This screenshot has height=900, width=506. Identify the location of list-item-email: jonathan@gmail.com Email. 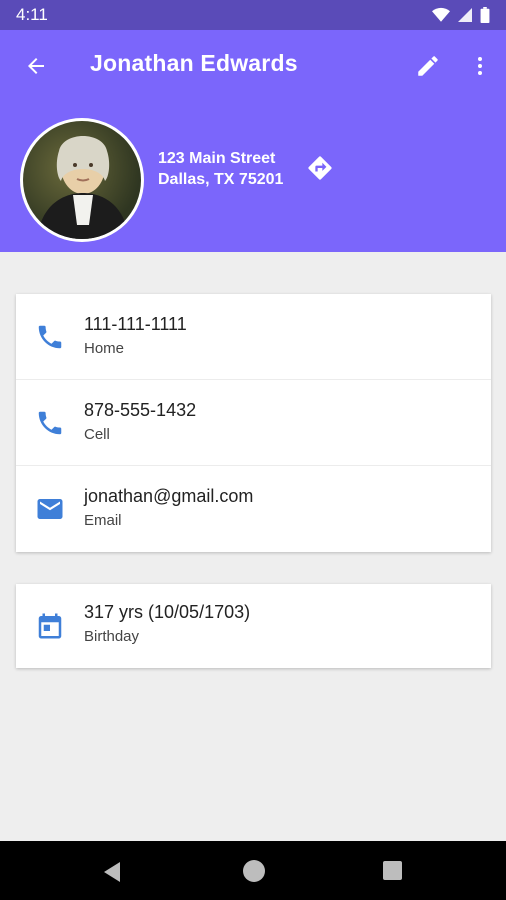
(253, 509).